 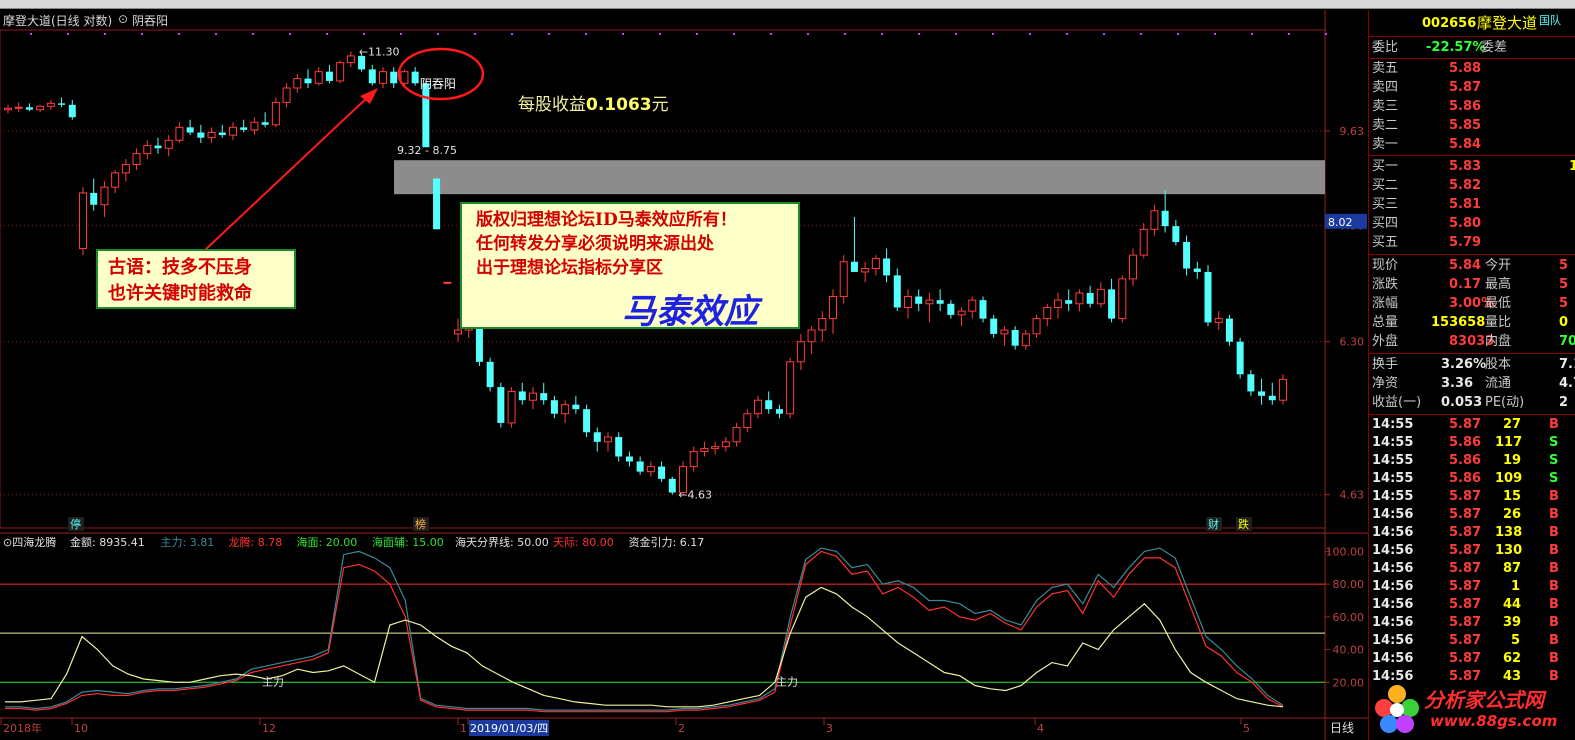 What do you see at coordinates (1385, 242) in the screenshot?
I see `bid-label: 买五` at bounding box center [1385, 242].